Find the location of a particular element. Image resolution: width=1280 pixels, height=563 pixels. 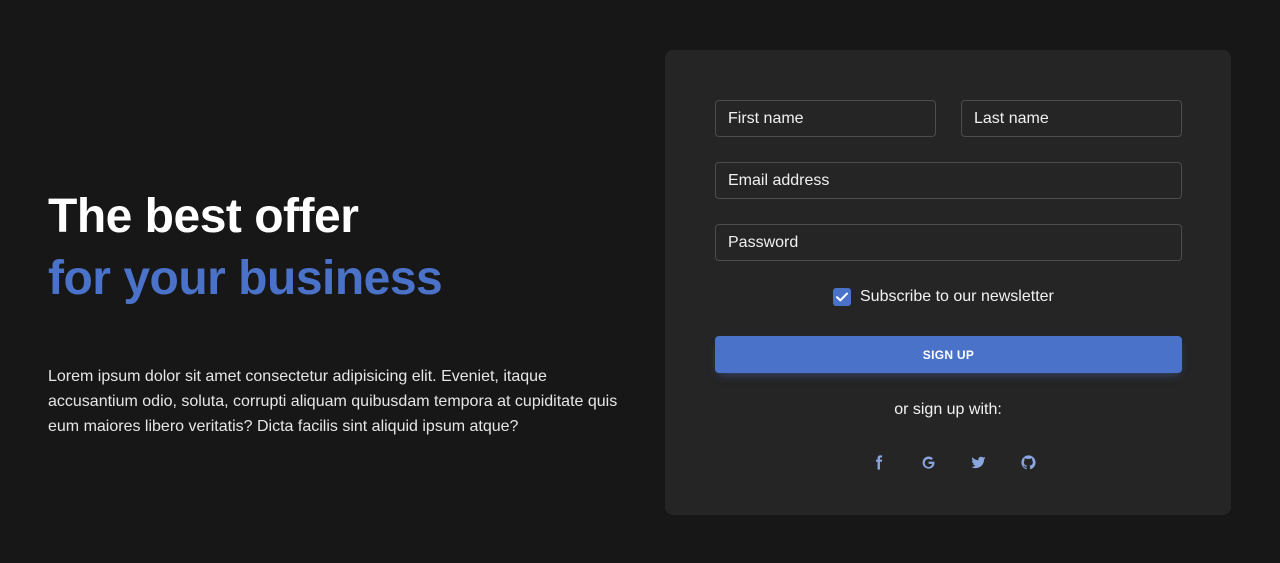

or-sign-up-text: or sign up with: is located at coordinates (948, 409).